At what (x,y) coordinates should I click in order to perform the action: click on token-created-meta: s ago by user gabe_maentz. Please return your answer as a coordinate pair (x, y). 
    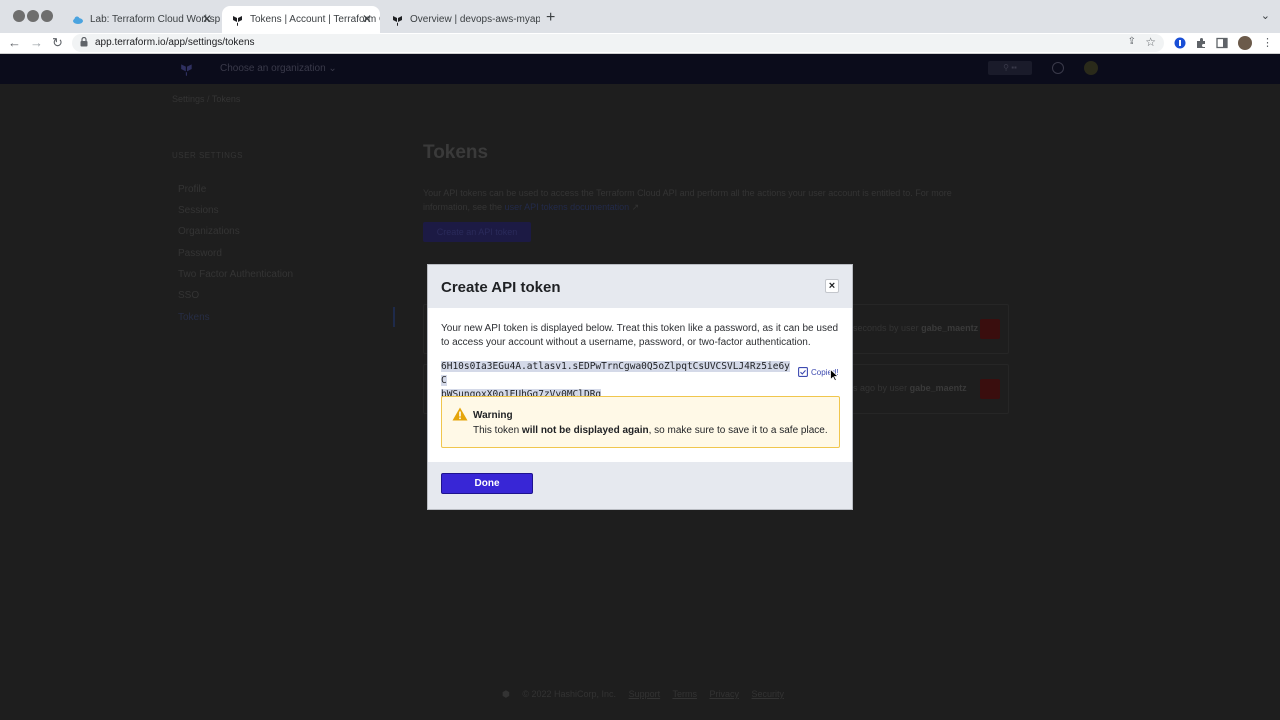
    Looking at the image, I should click on (910, 388).